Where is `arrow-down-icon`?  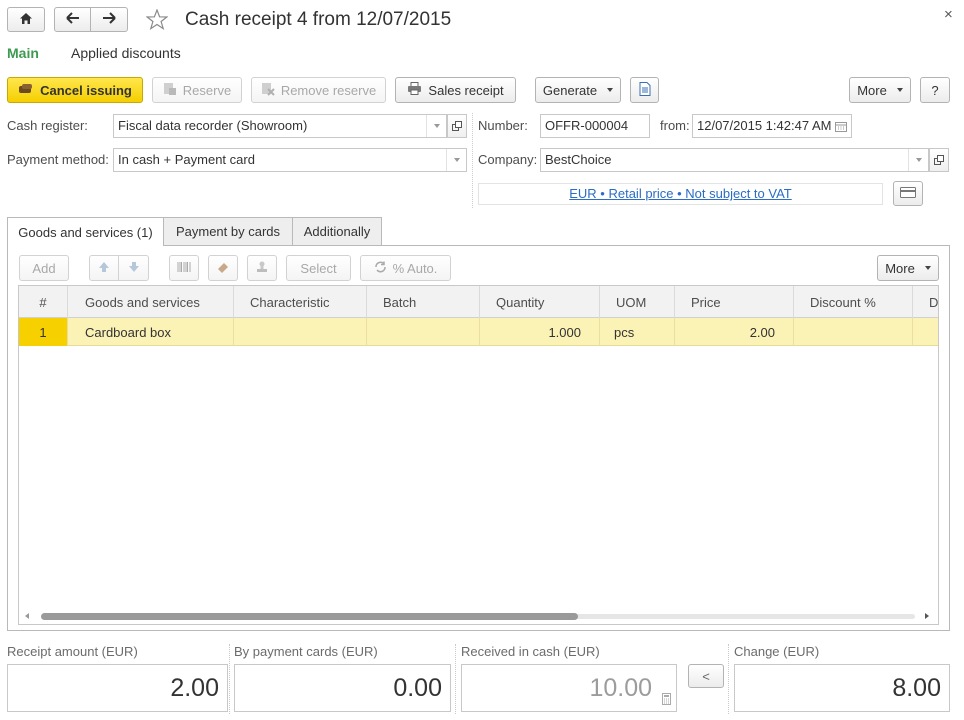 arrow-down-icon is located at coordinates (134, 268).